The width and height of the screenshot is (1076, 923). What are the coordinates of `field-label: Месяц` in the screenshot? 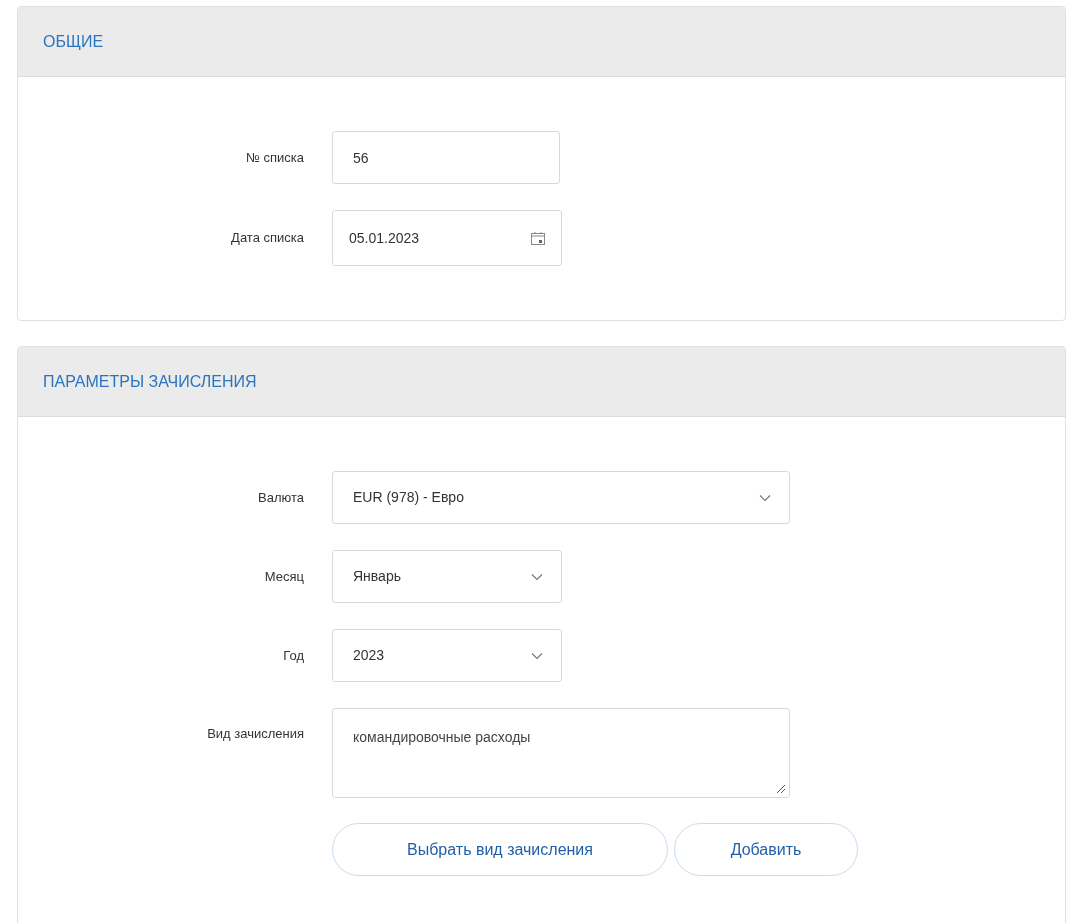 It's located at (284, 576).